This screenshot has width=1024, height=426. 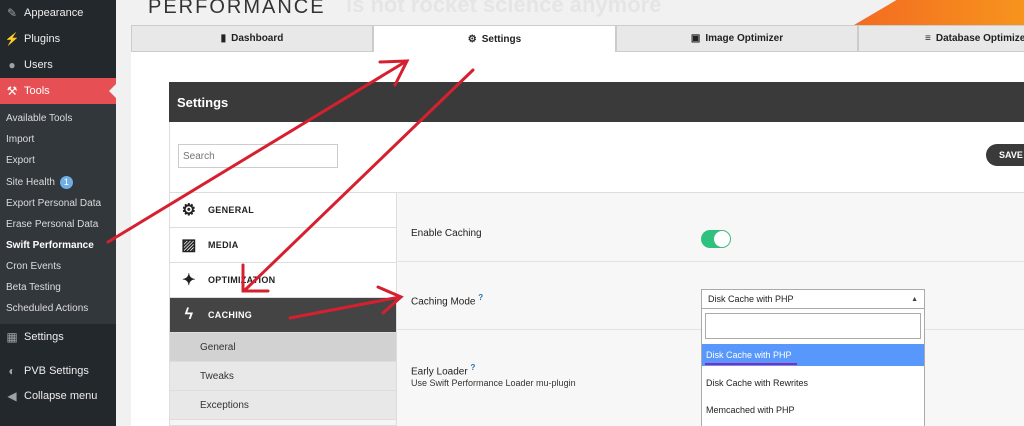 What do you see at coordinates (189, 314) in the screenshot?
I see `bolt-icon: ϟ` at bounding box center [189, 314].